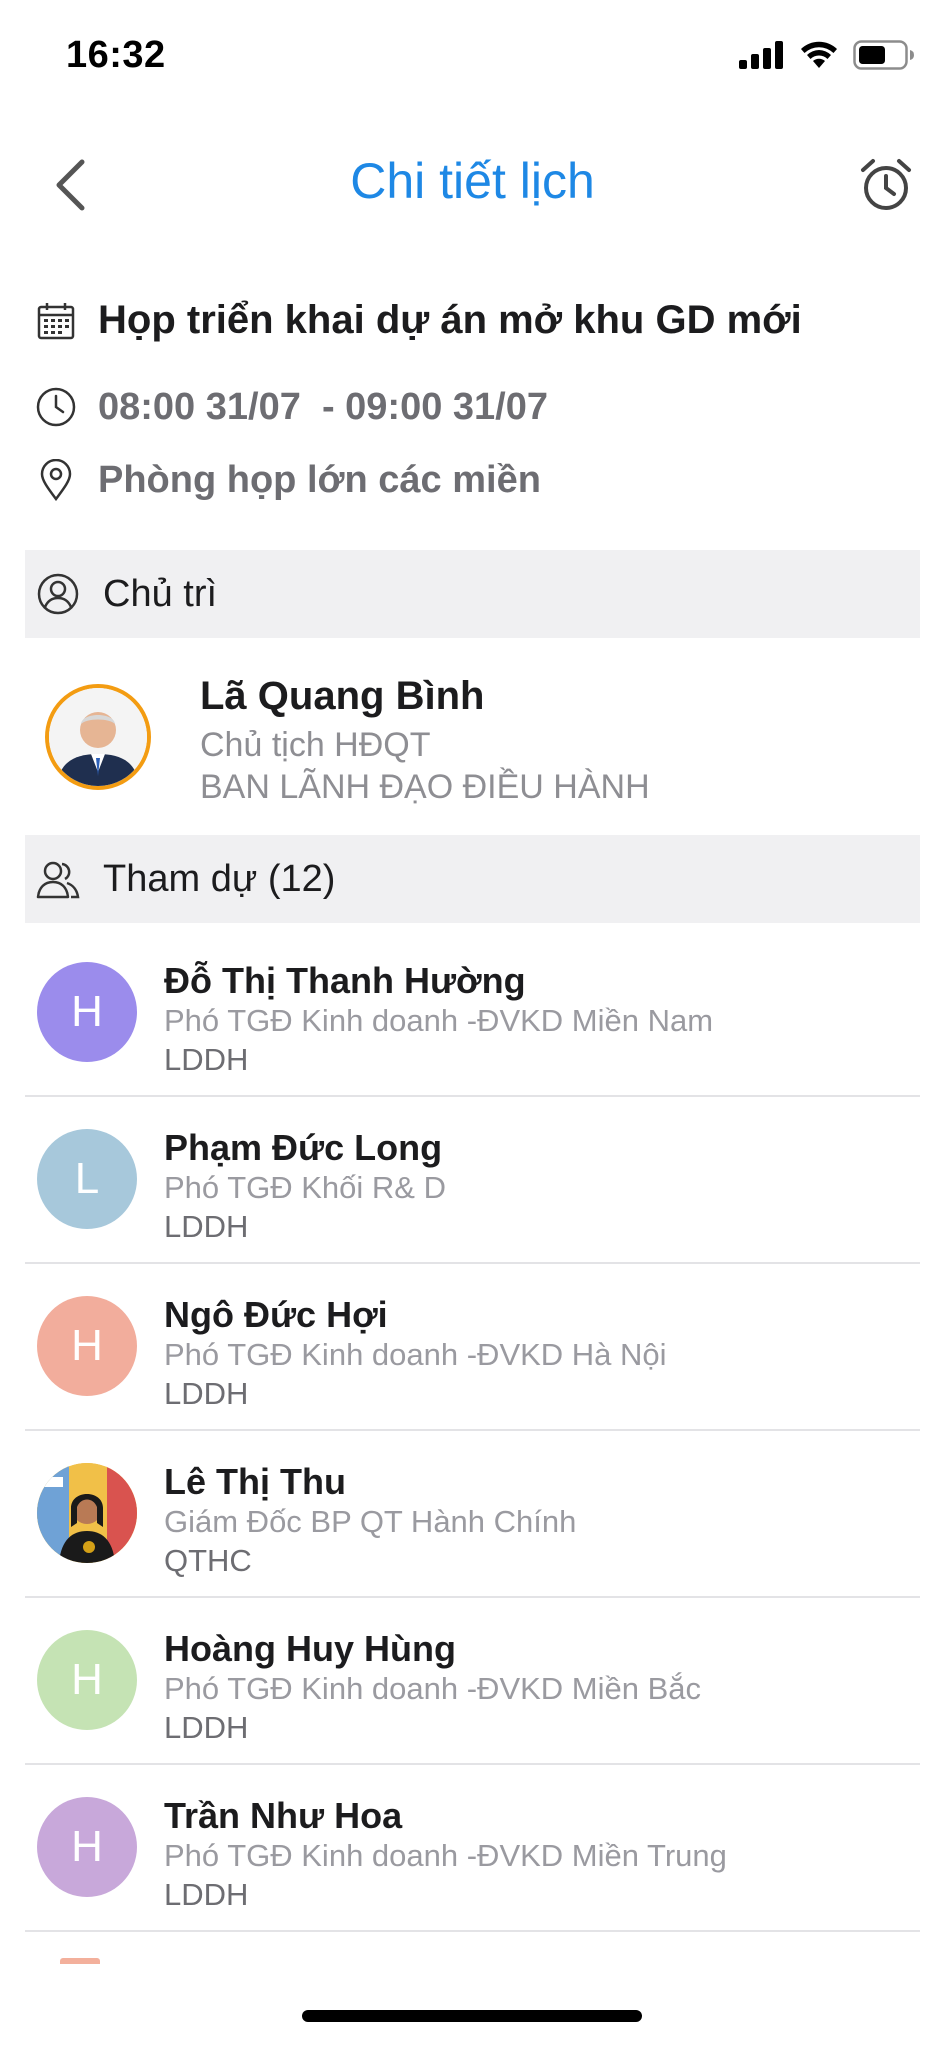 The image size is (945, 2048). What do you see at coordinates (56, 321) in the screenshot?
I see `calendar-icon` at bounding box center [56, 321].